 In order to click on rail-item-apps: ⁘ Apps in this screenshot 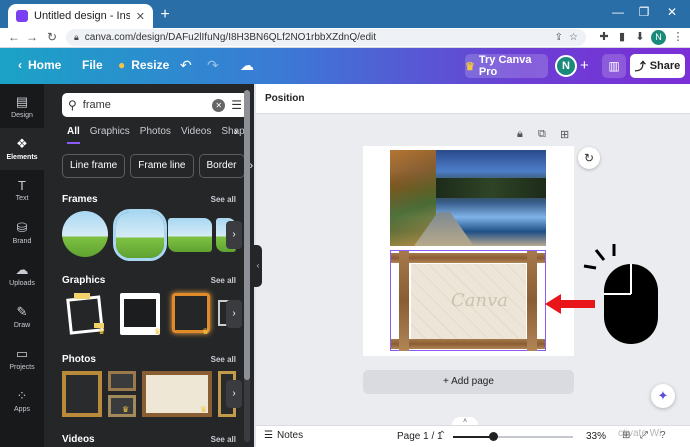, I will do `click(22, 401)`.